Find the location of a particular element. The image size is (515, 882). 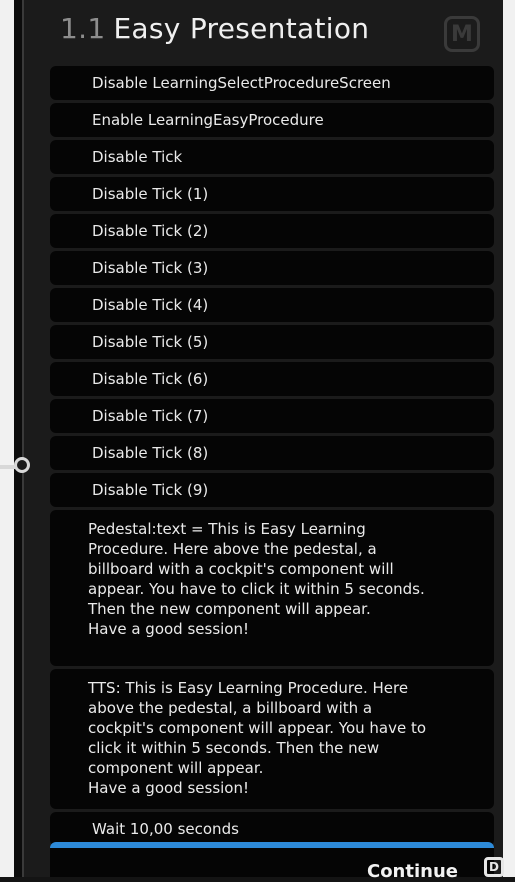

list-item-disable-tick-6: Disable Tick (6) is located at coordinates (272, 379).